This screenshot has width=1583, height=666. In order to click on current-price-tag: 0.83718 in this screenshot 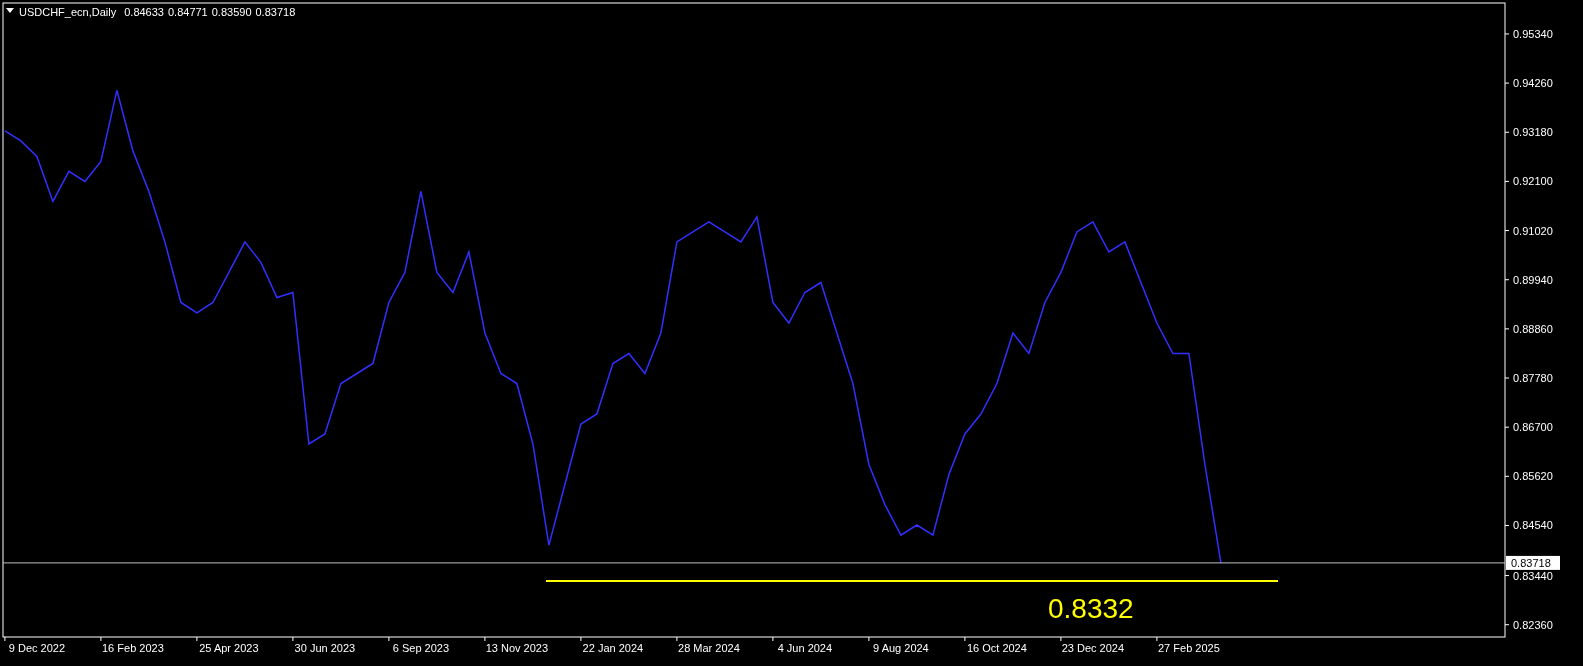, I will do `click(1533, 562)`.